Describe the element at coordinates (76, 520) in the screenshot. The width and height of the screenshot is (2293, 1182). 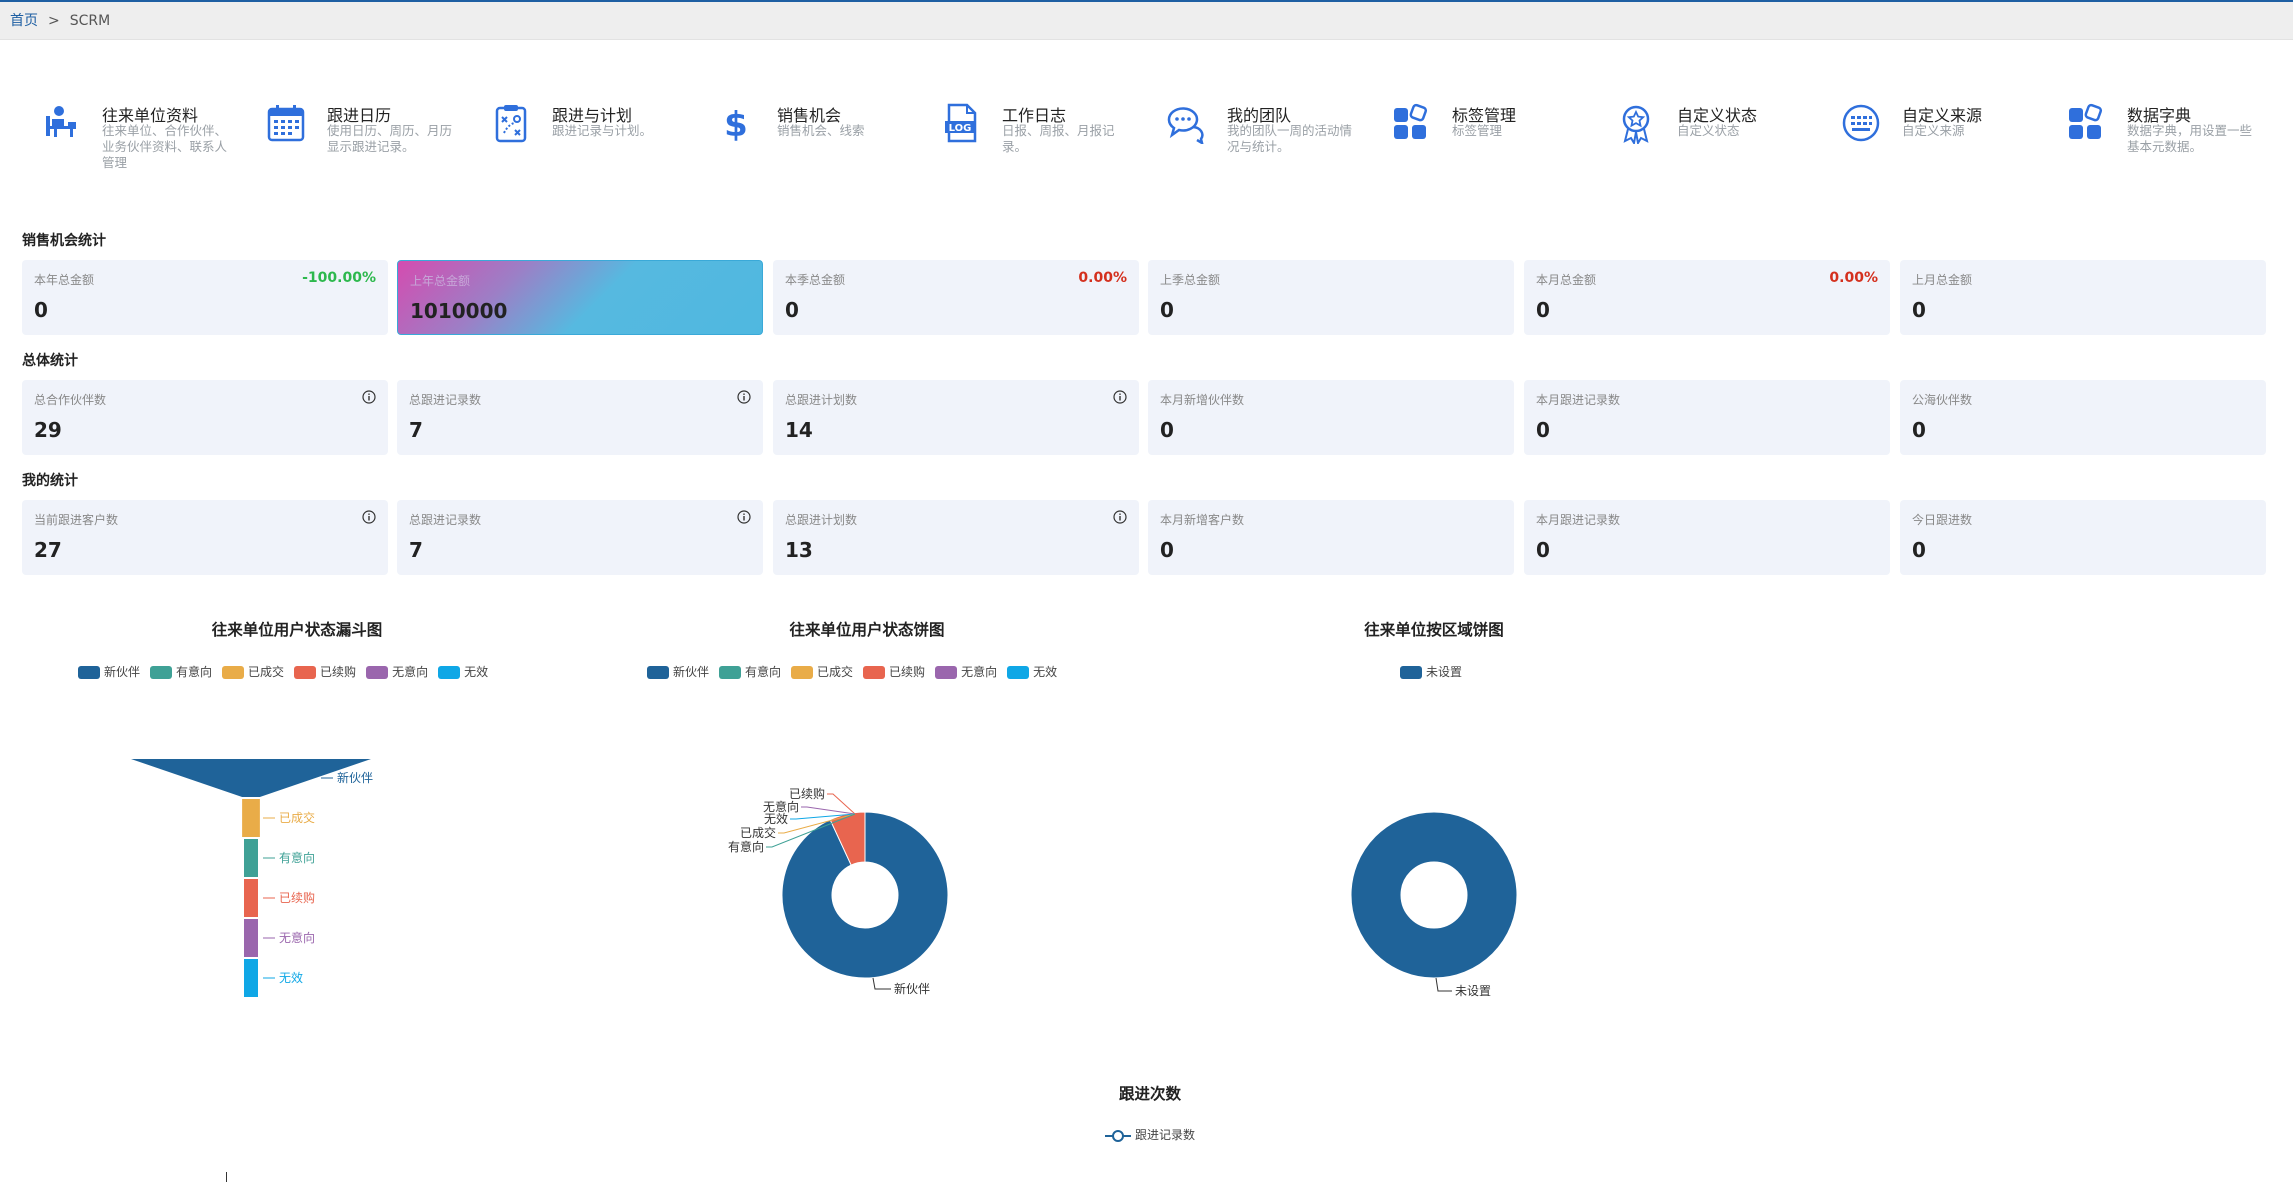
I see `stat-label: 当前跟进客户数` at that location.